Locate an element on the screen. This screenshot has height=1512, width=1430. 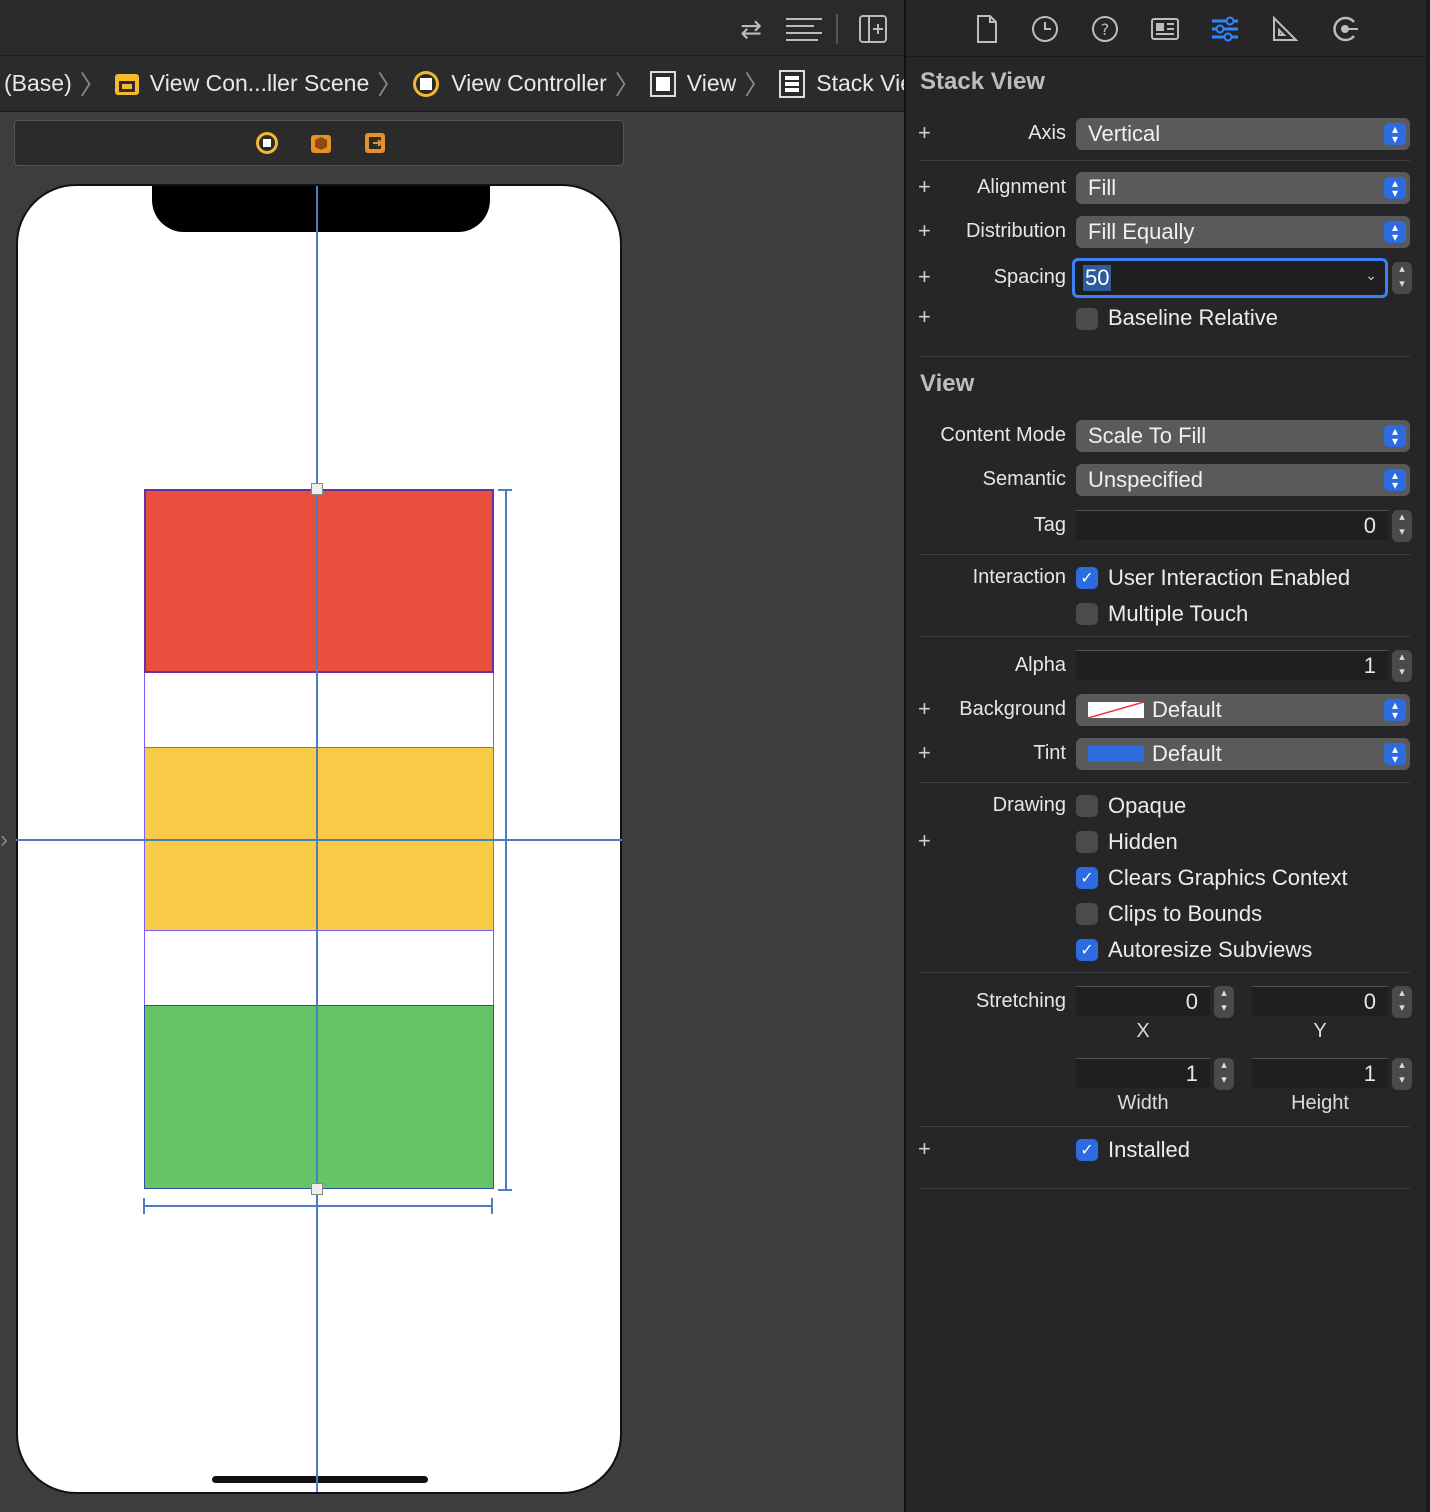
installed-label: Installed is located at coordinates (1149, 1149).